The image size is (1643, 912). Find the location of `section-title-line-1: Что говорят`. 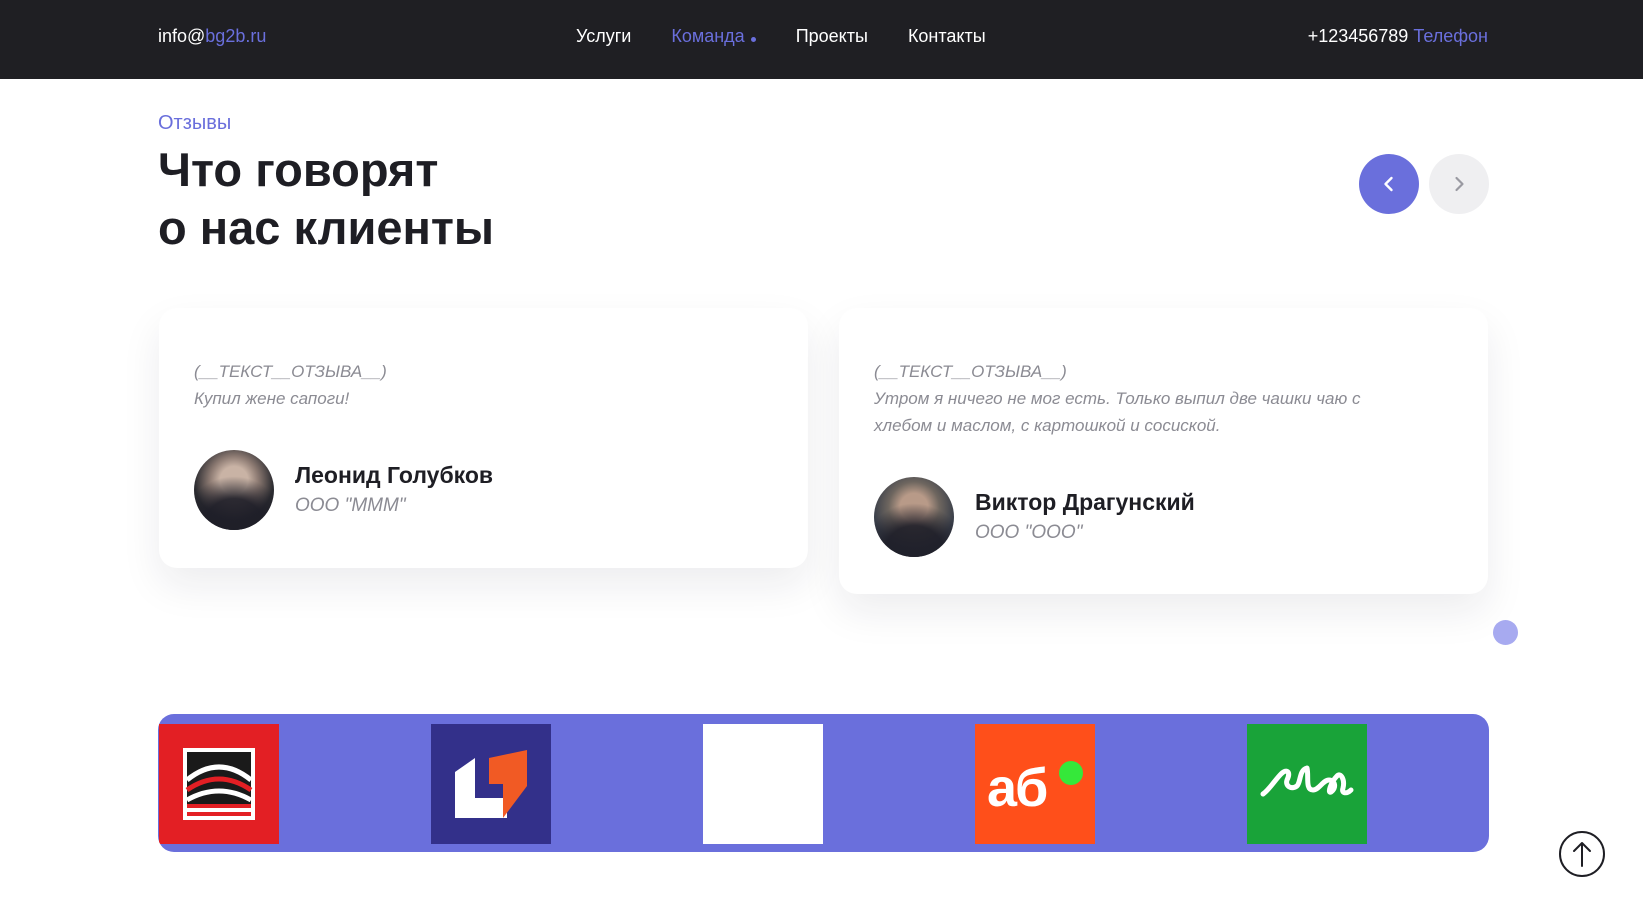

section-title-line-1: Что говорят is located at coordinates (298, 169).